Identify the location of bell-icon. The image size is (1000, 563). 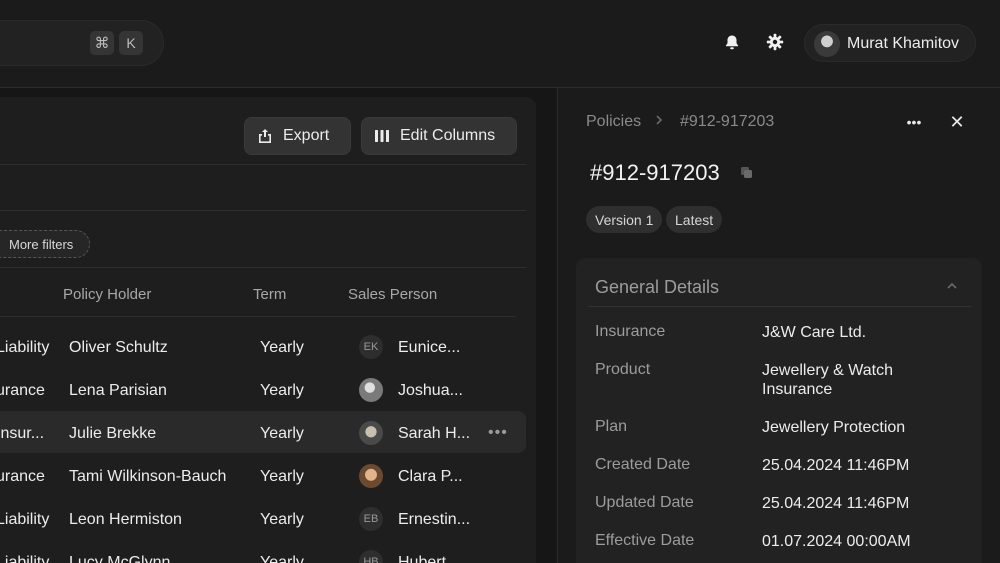
(732, 42).